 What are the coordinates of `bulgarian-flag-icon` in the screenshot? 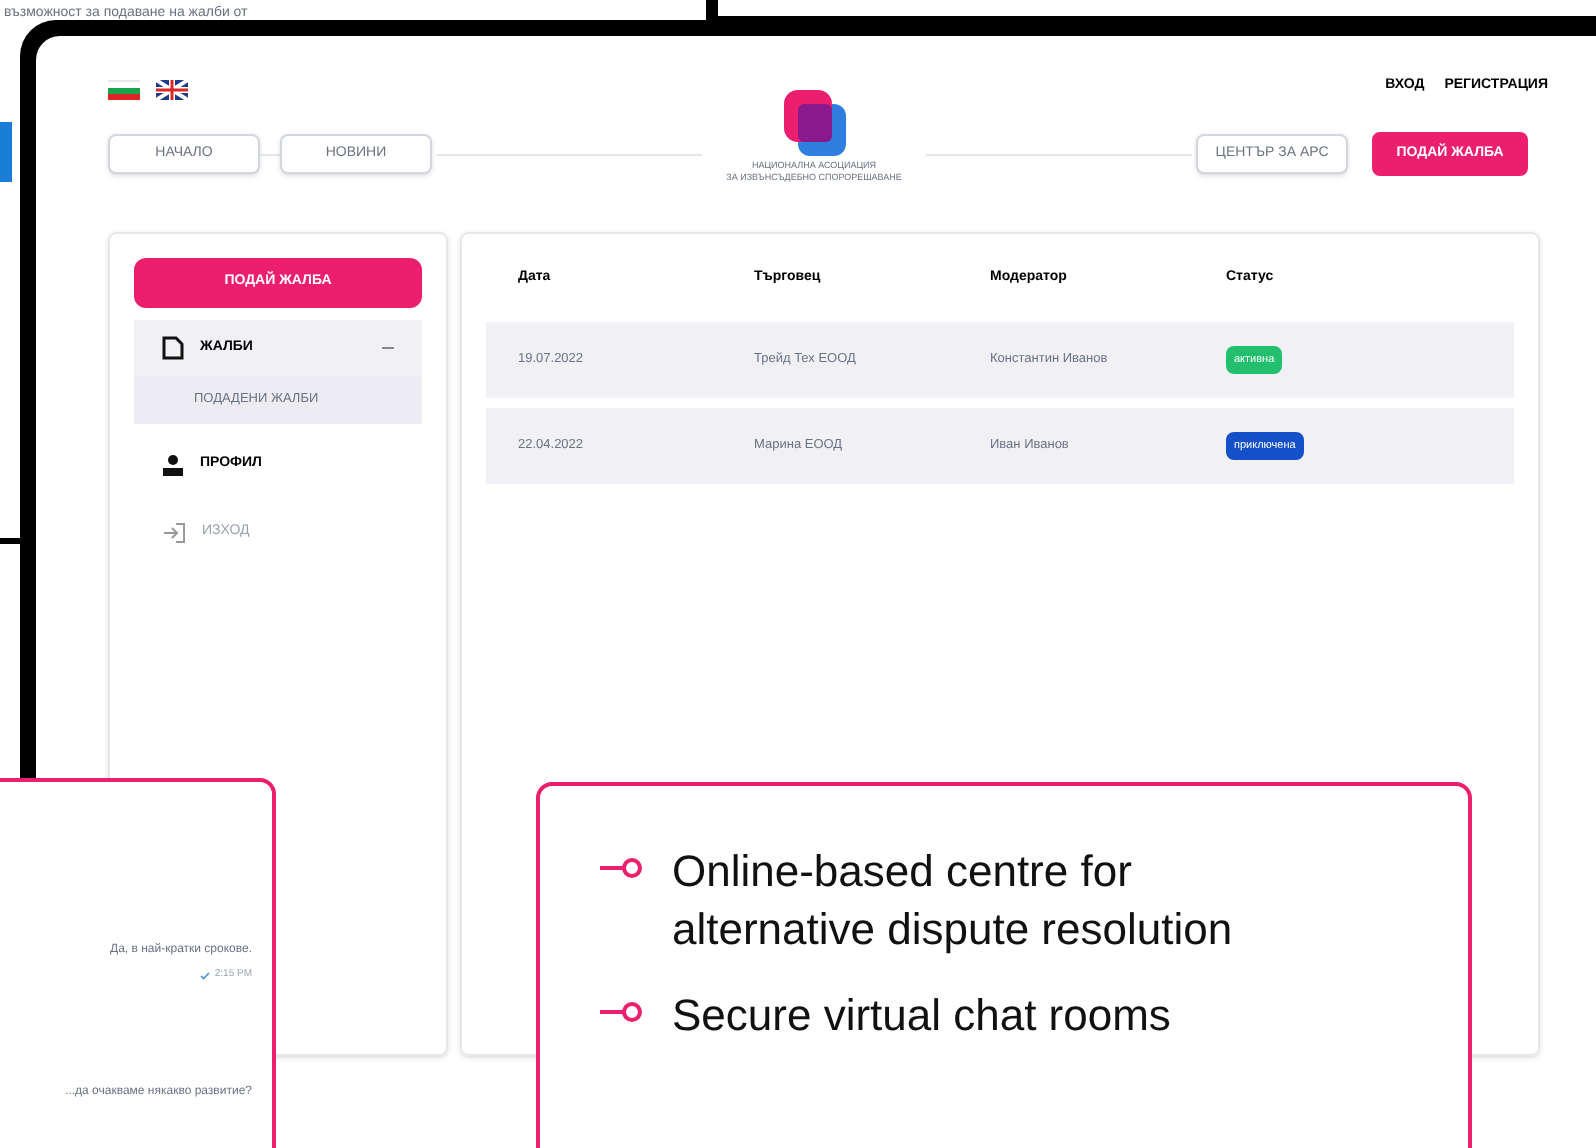 It's located at (124, 90).